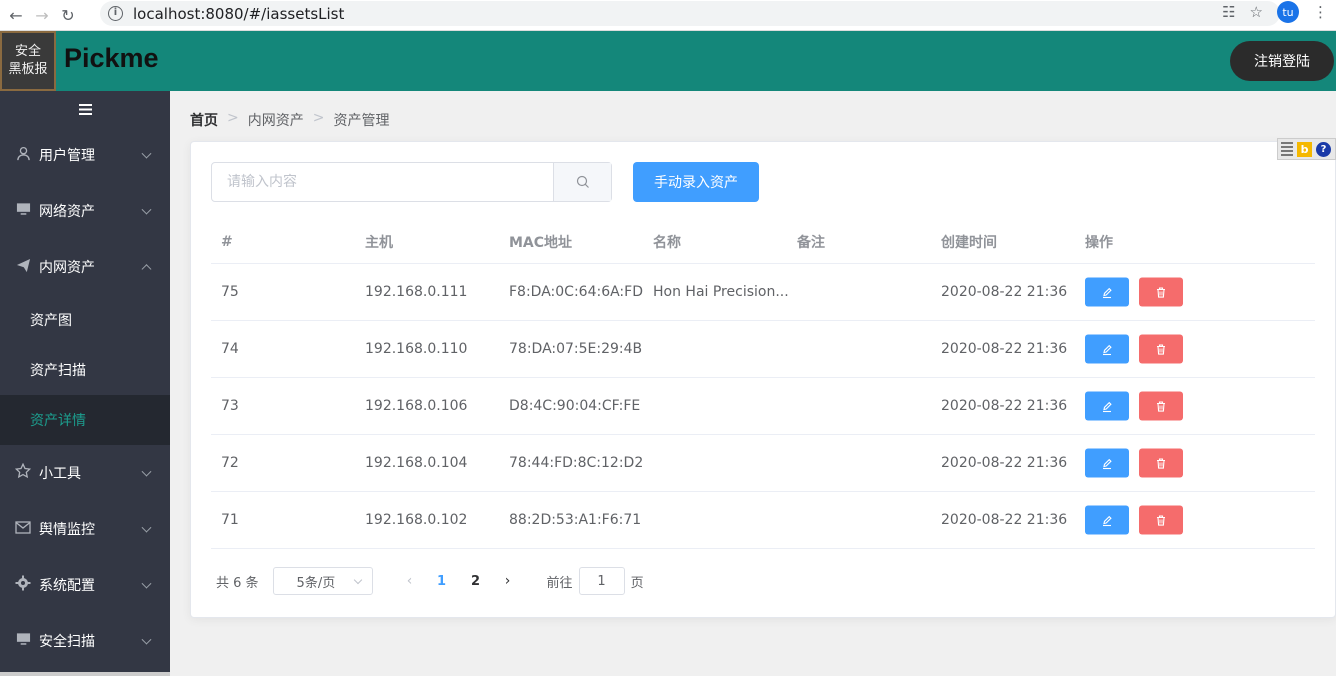 Image resolution: width=1336 pixels, height=676 pixels. I want to click on sidebar-item-label: 小工具, so click(60, 474).